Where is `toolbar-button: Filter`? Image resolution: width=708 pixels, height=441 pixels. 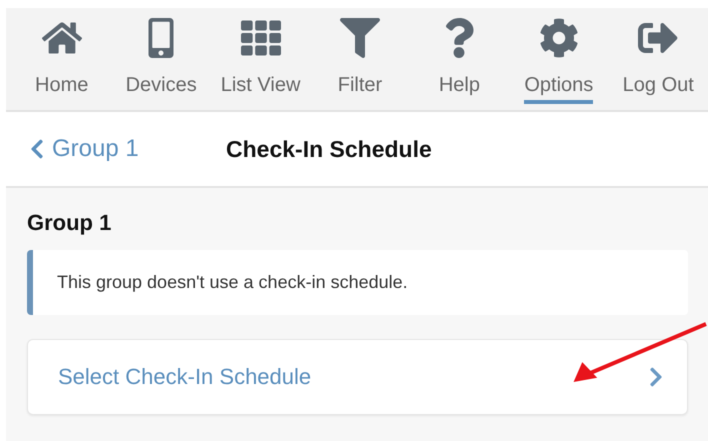 toolbar-button: Filter is located at coordinates (360, 59).